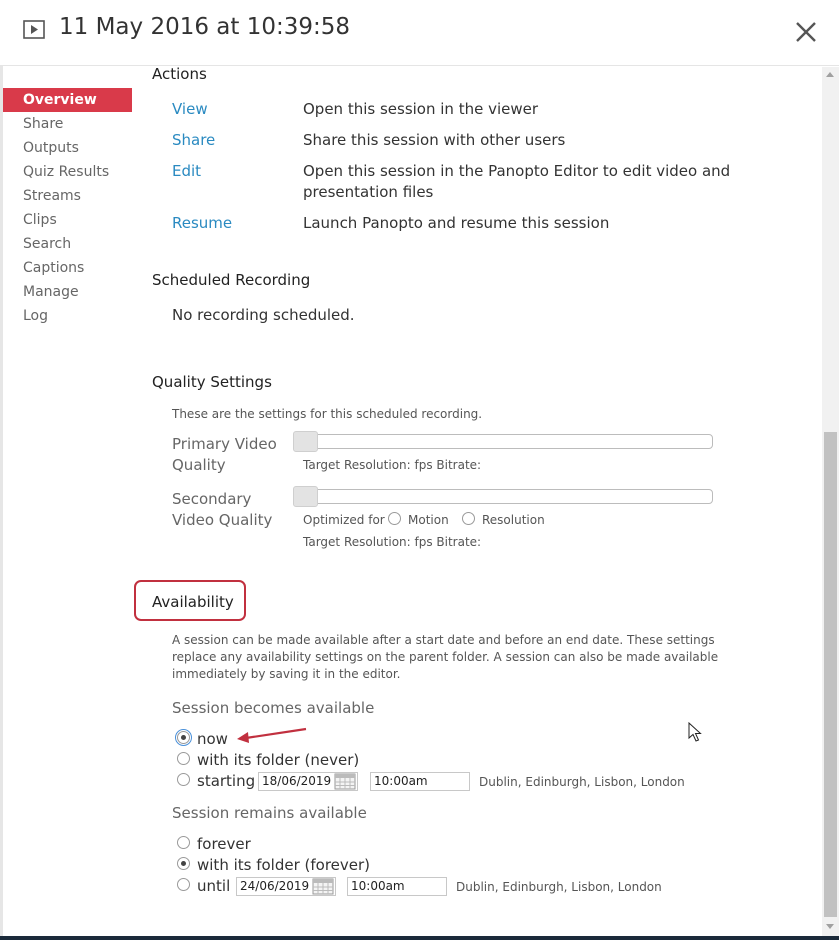  I want to click on sidebar-item-manage: Manage, so click(67, 292).